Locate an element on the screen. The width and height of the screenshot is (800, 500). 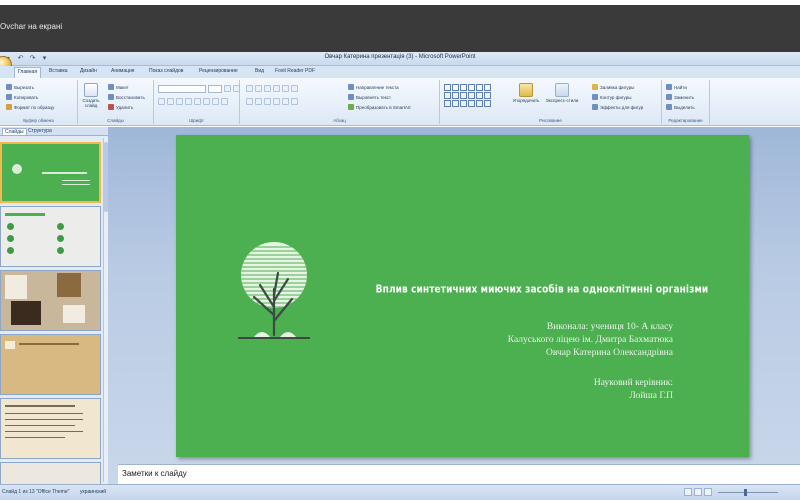
font-size-select is located at coordinates (215, 89).